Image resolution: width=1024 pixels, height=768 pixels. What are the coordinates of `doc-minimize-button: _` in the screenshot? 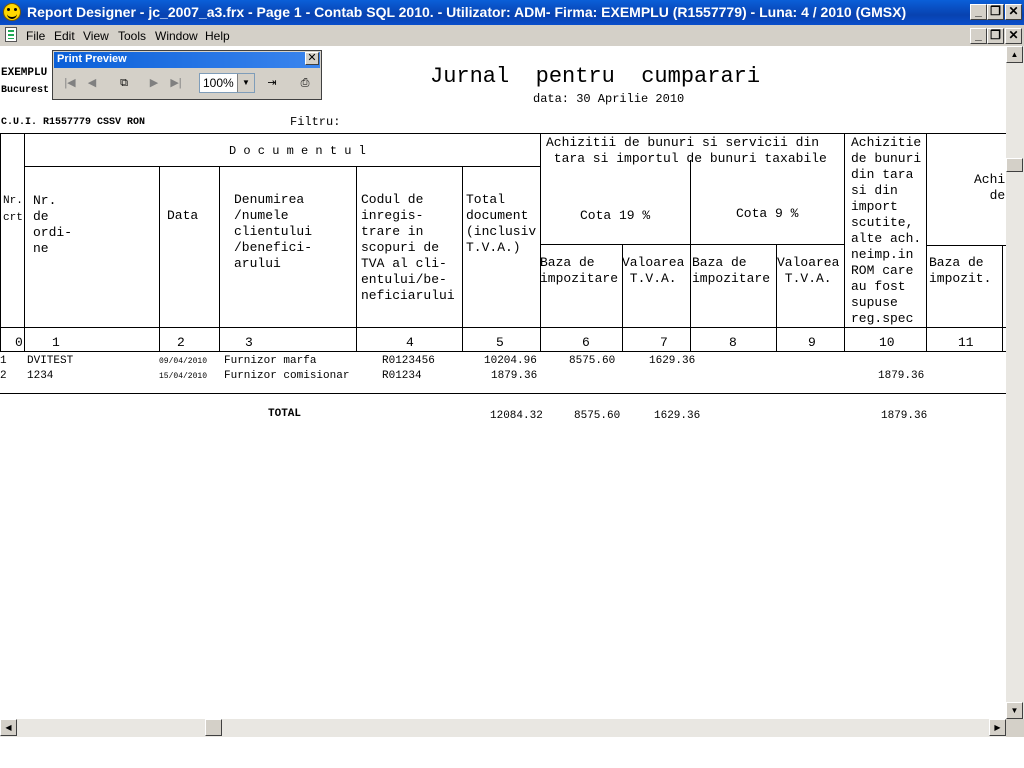 It's located at (978, 36).